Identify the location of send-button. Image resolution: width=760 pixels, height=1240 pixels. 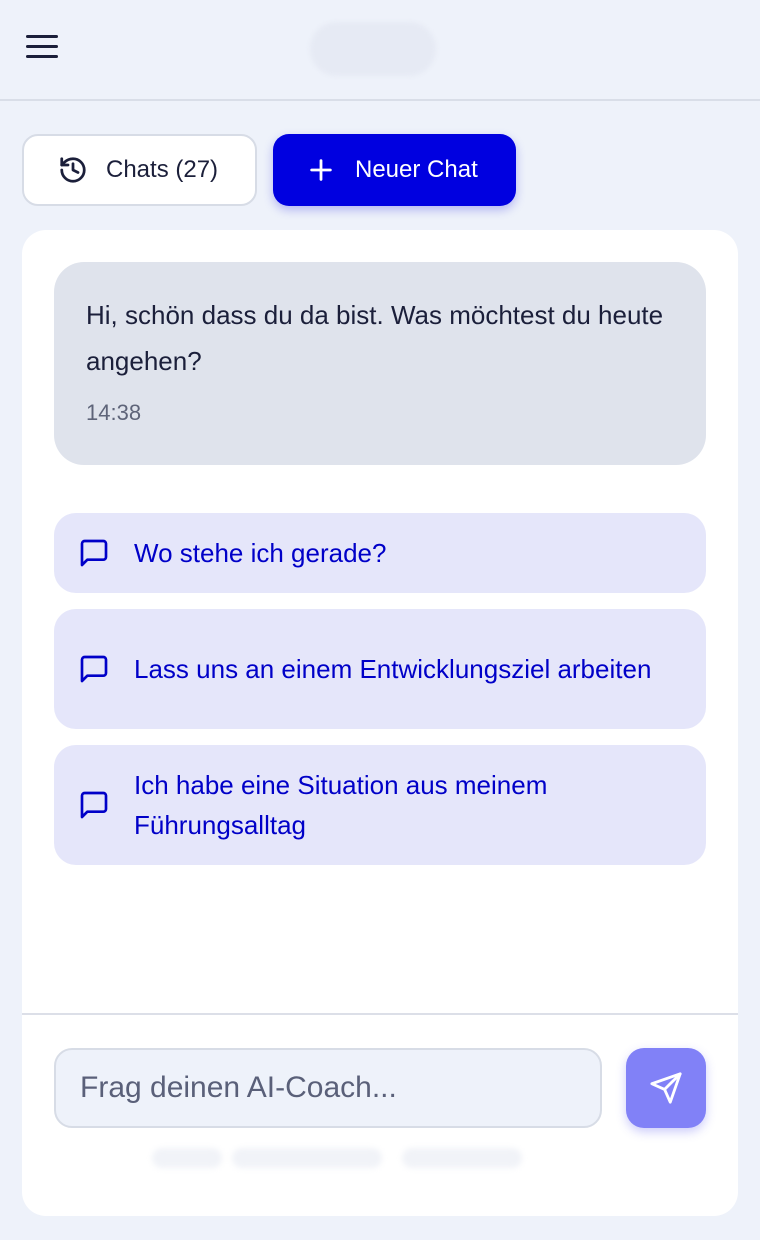
(666, 1088).